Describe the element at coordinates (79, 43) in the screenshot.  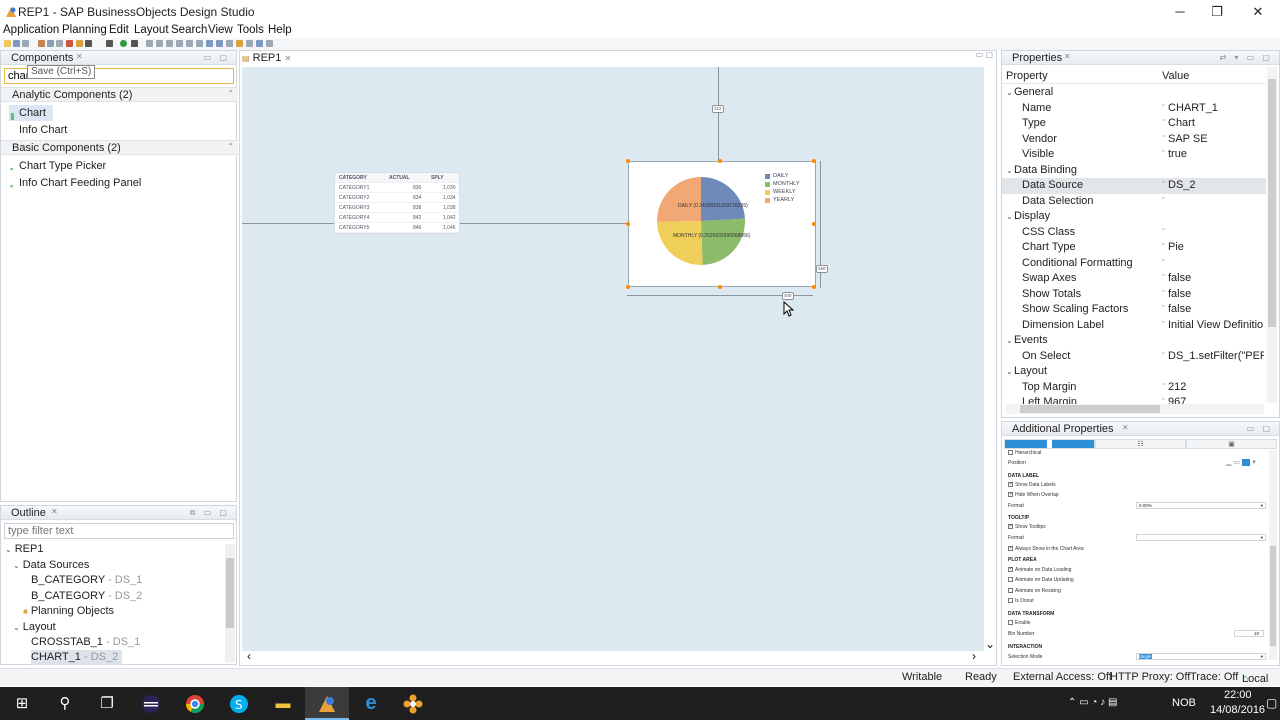
I see `undo-icon` at that location.